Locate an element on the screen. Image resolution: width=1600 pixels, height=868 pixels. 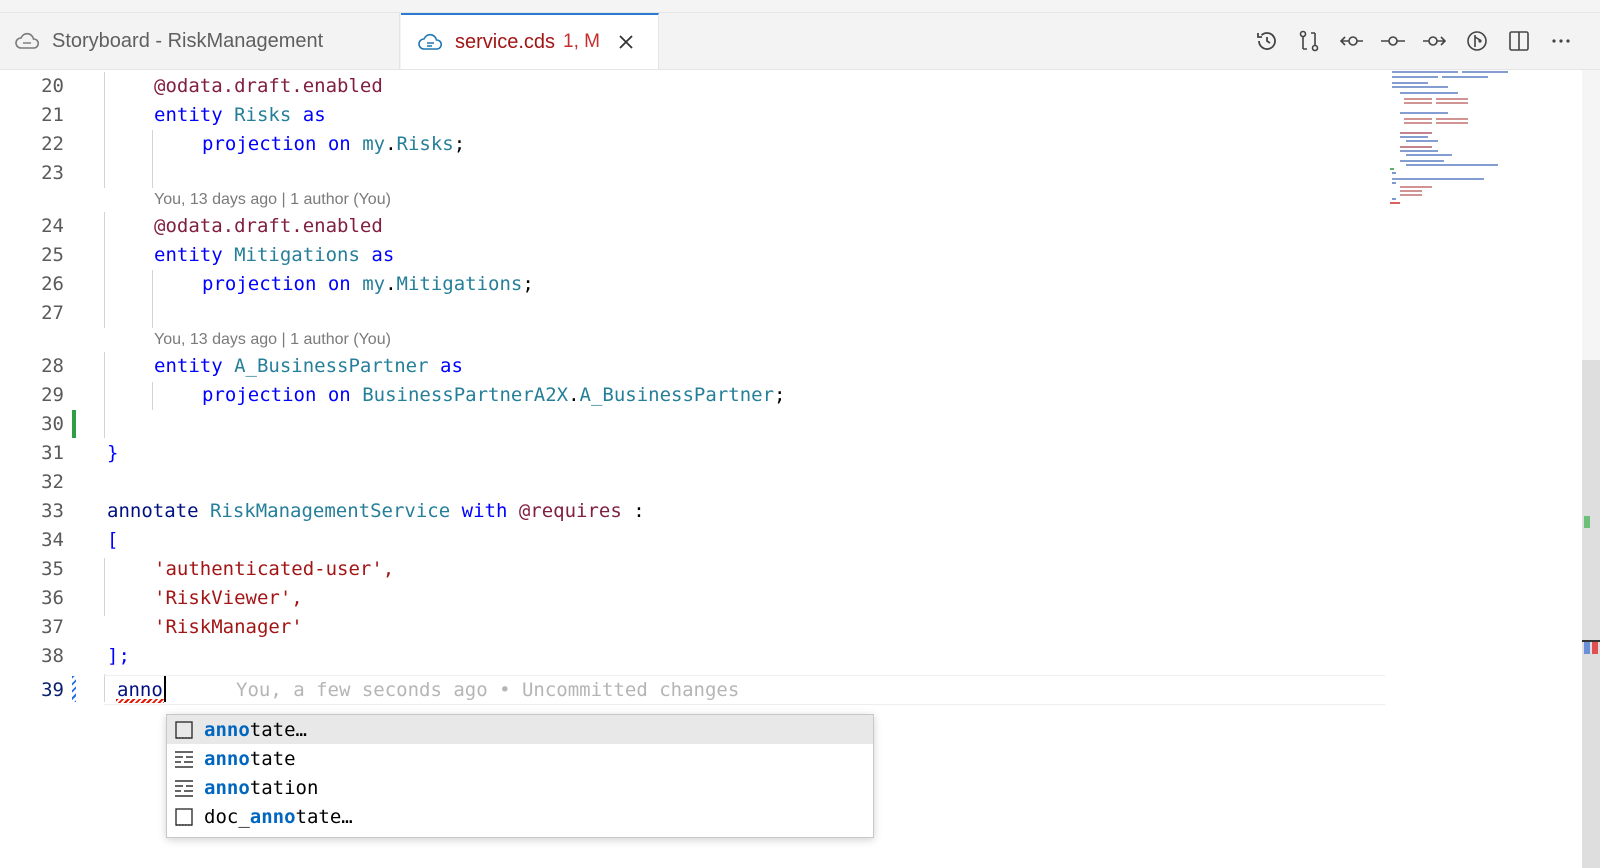
line-code: } is located at coordinates (113, 453).